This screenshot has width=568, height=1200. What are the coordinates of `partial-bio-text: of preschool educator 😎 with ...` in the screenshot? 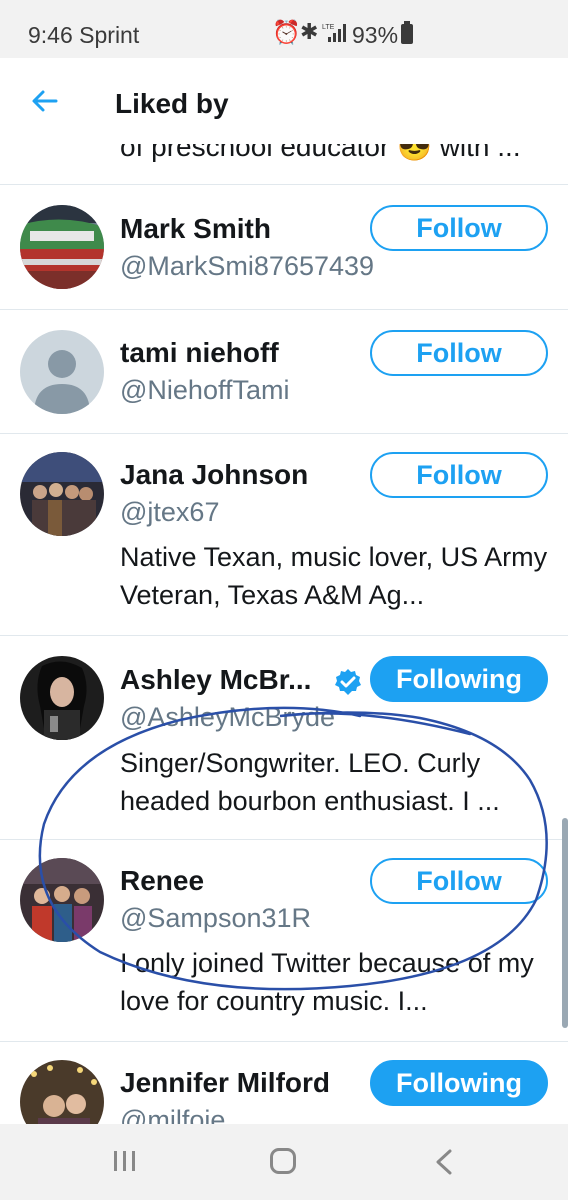 It's located at (320, 153).